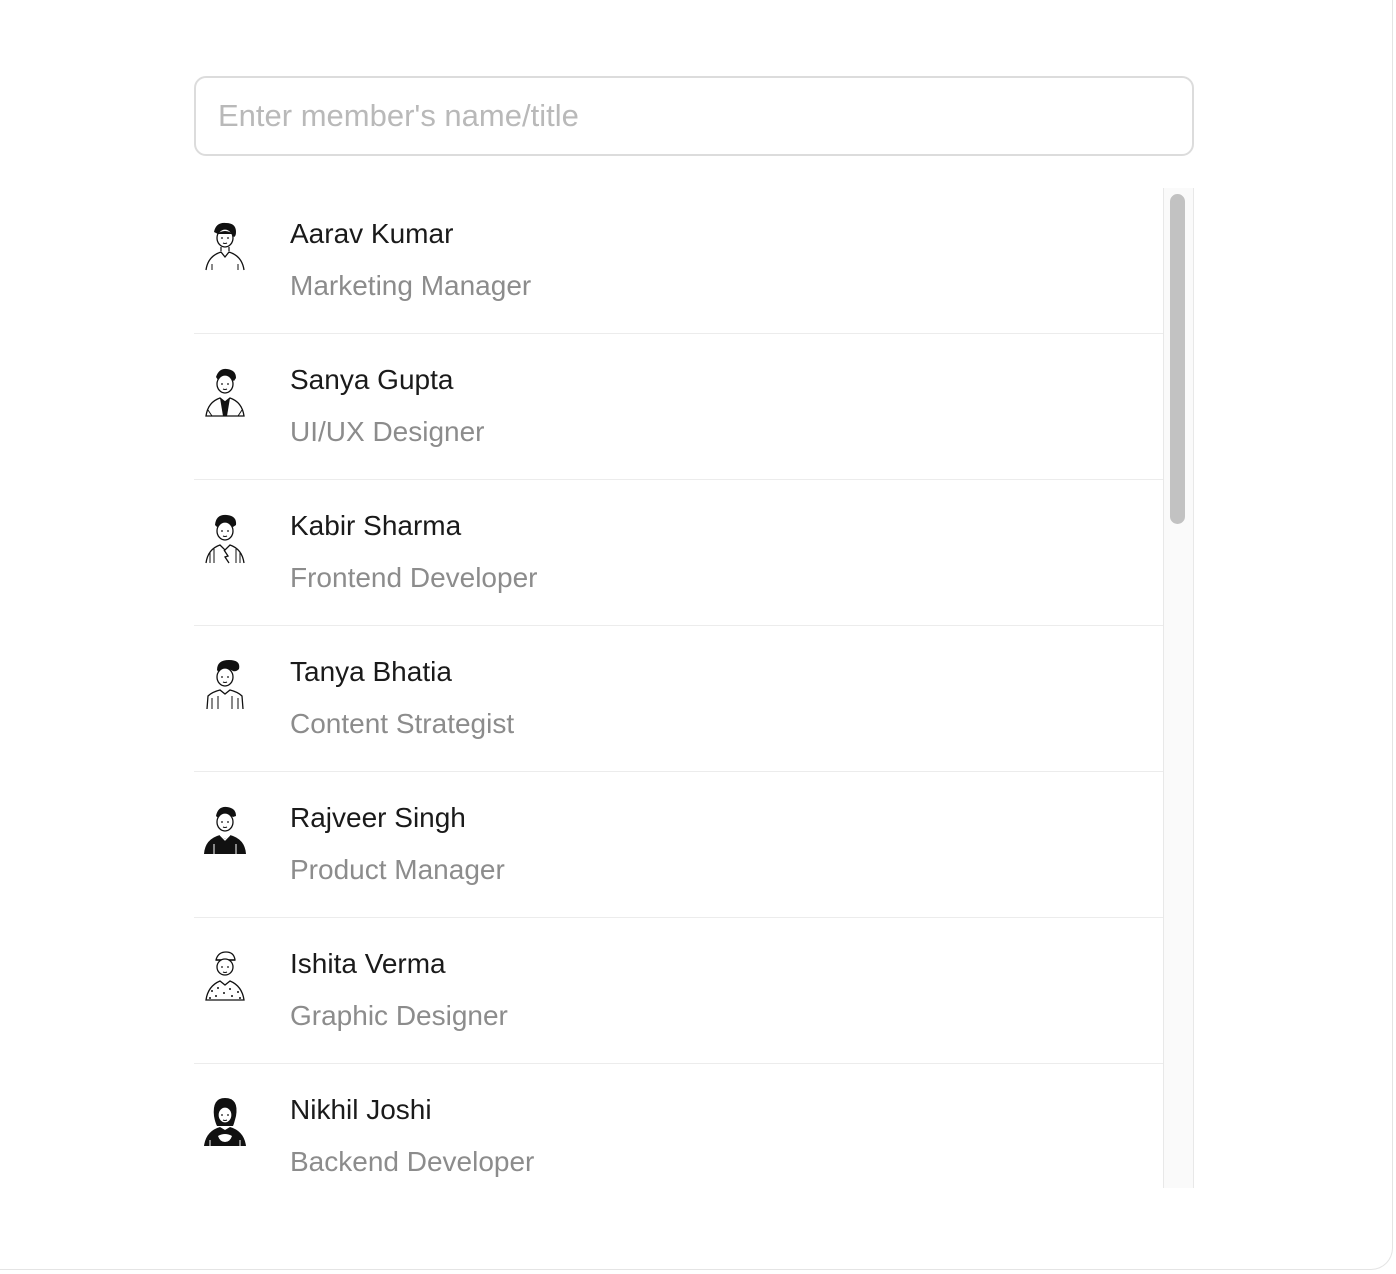 This screenshot has width=1396, height=1274. What do you see at coordinates (414, 577) in the screenshot?
I see `member-title: Frontend Developer` at bounding box center [414, 577].